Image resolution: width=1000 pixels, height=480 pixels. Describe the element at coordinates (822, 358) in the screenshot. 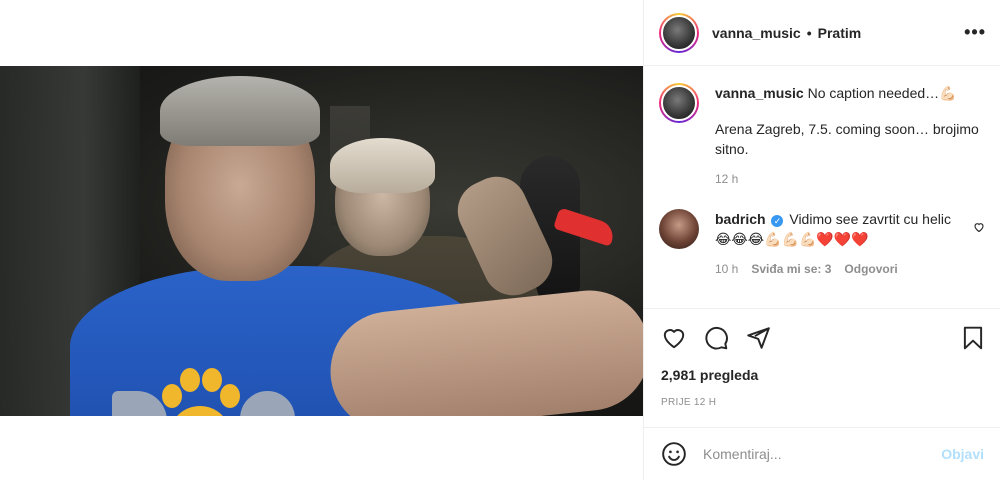

I see `actions-bar: 2,981 pregleda PRIJE 12 H` at that location.